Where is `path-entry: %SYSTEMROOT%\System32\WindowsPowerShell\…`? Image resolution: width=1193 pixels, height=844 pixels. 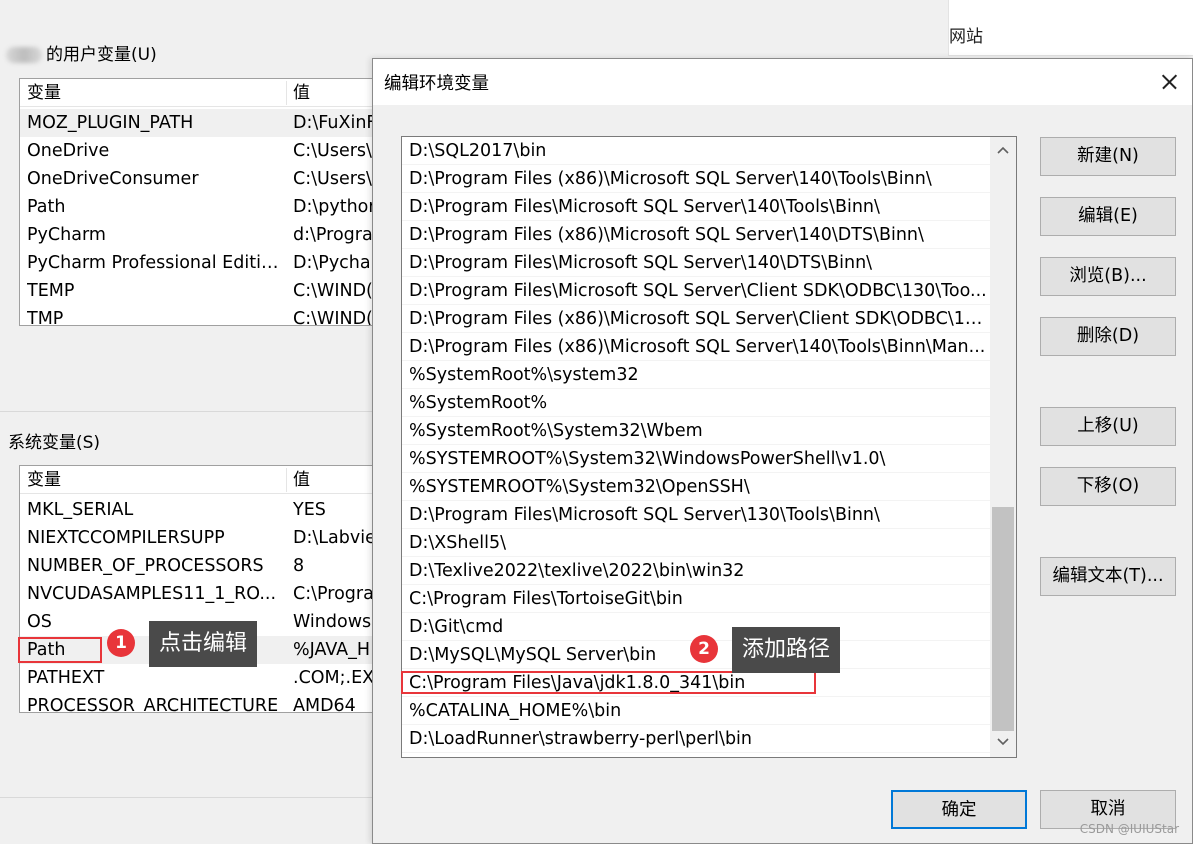
path-entry: %SYSTEMROOT%\System32\WindowsPowerShell\… is located at coordinates (696, 459).